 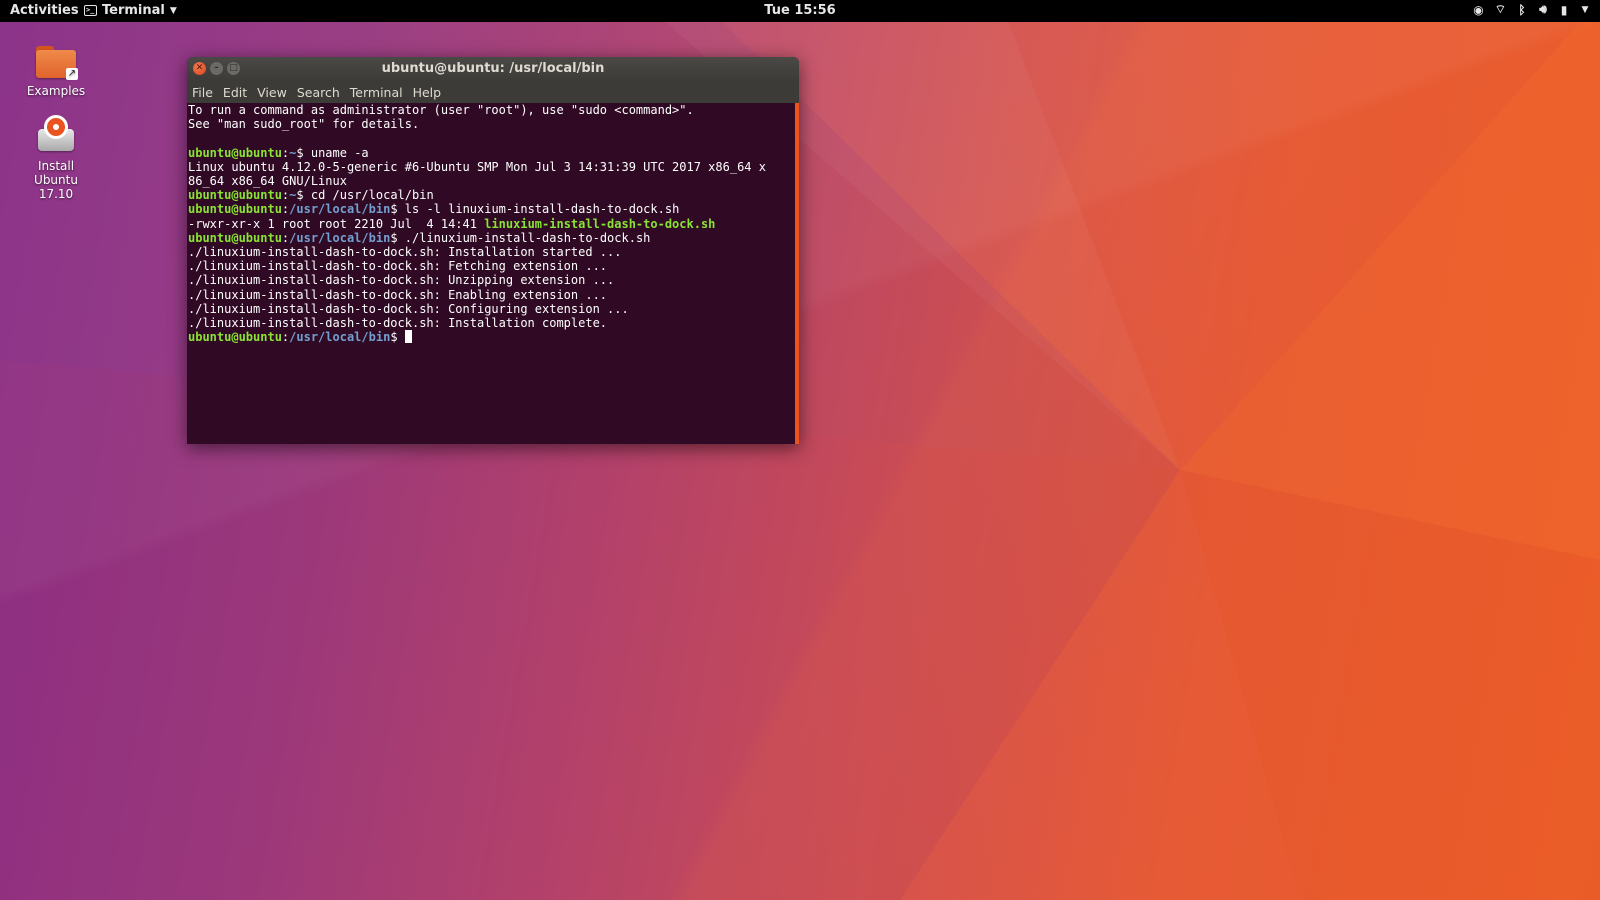 I want to click on command-text: ls -l linuxium-install-dash-to-dock.sh, so click(x=542, y=209).